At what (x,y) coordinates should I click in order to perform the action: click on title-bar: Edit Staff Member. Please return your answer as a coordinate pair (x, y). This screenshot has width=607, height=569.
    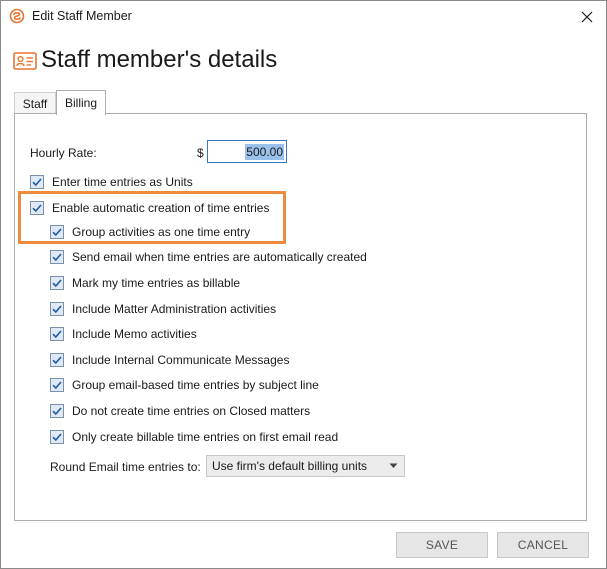
    Looking at the image, I should click on (303, 17).